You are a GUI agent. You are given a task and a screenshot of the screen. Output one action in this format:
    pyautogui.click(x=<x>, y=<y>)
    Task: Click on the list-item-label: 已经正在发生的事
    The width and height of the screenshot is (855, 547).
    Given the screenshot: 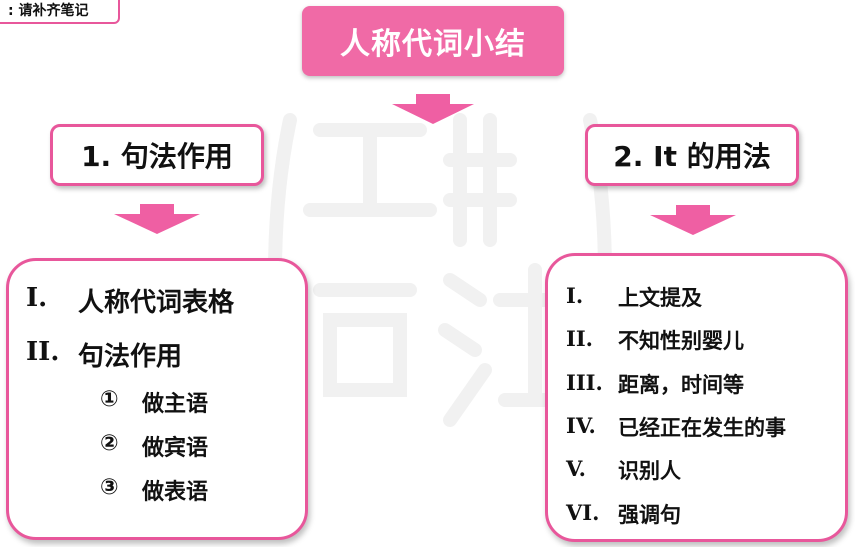 What is the action you would take?
    pyautogui.click(x=702, y=428)
    